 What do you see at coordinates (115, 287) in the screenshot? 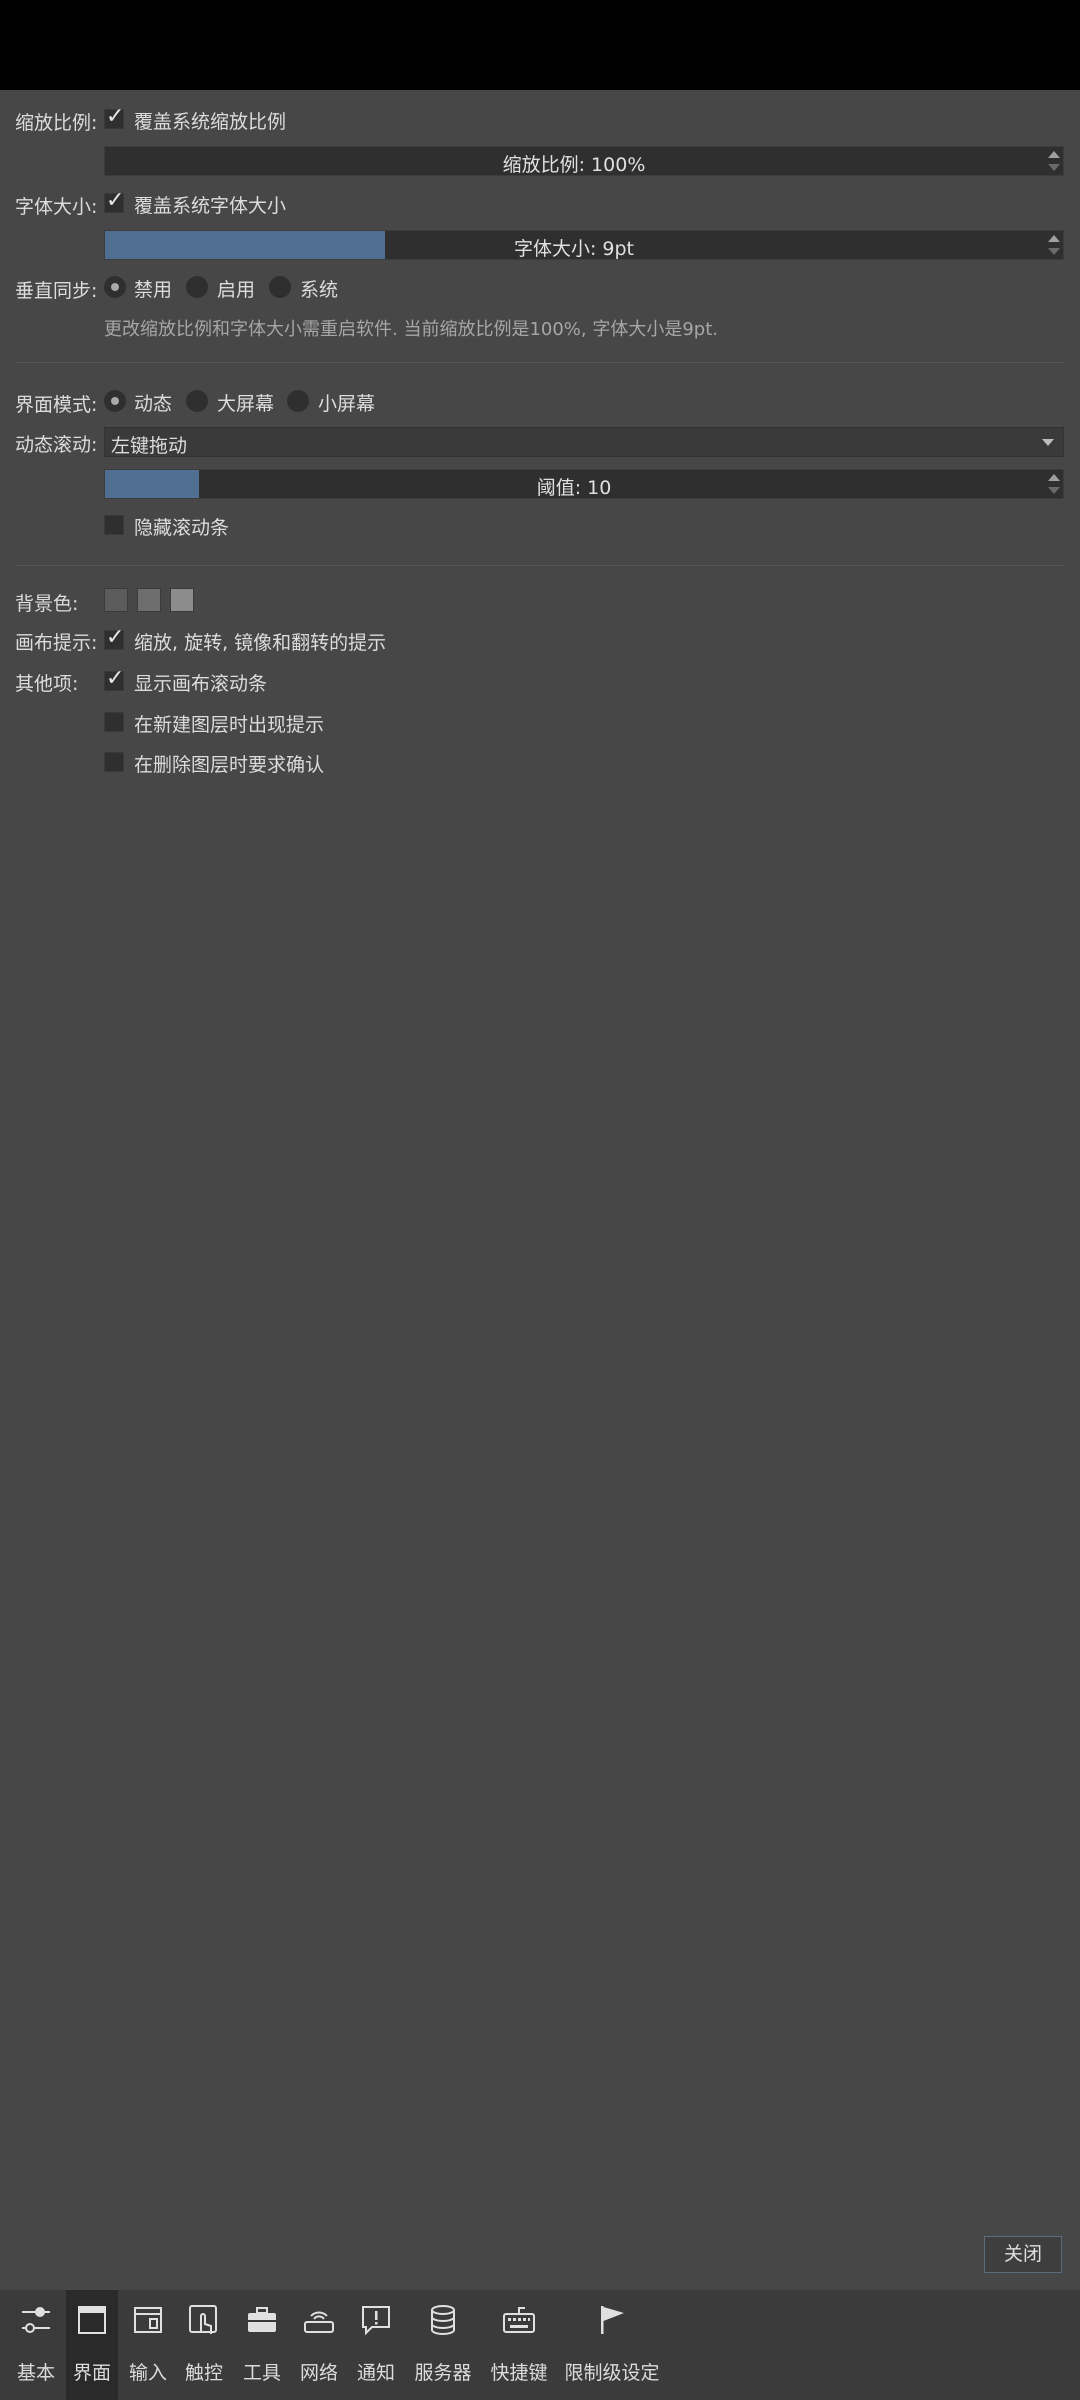
I see `vsync-radio-disabled` at bounding box center [115, 287].